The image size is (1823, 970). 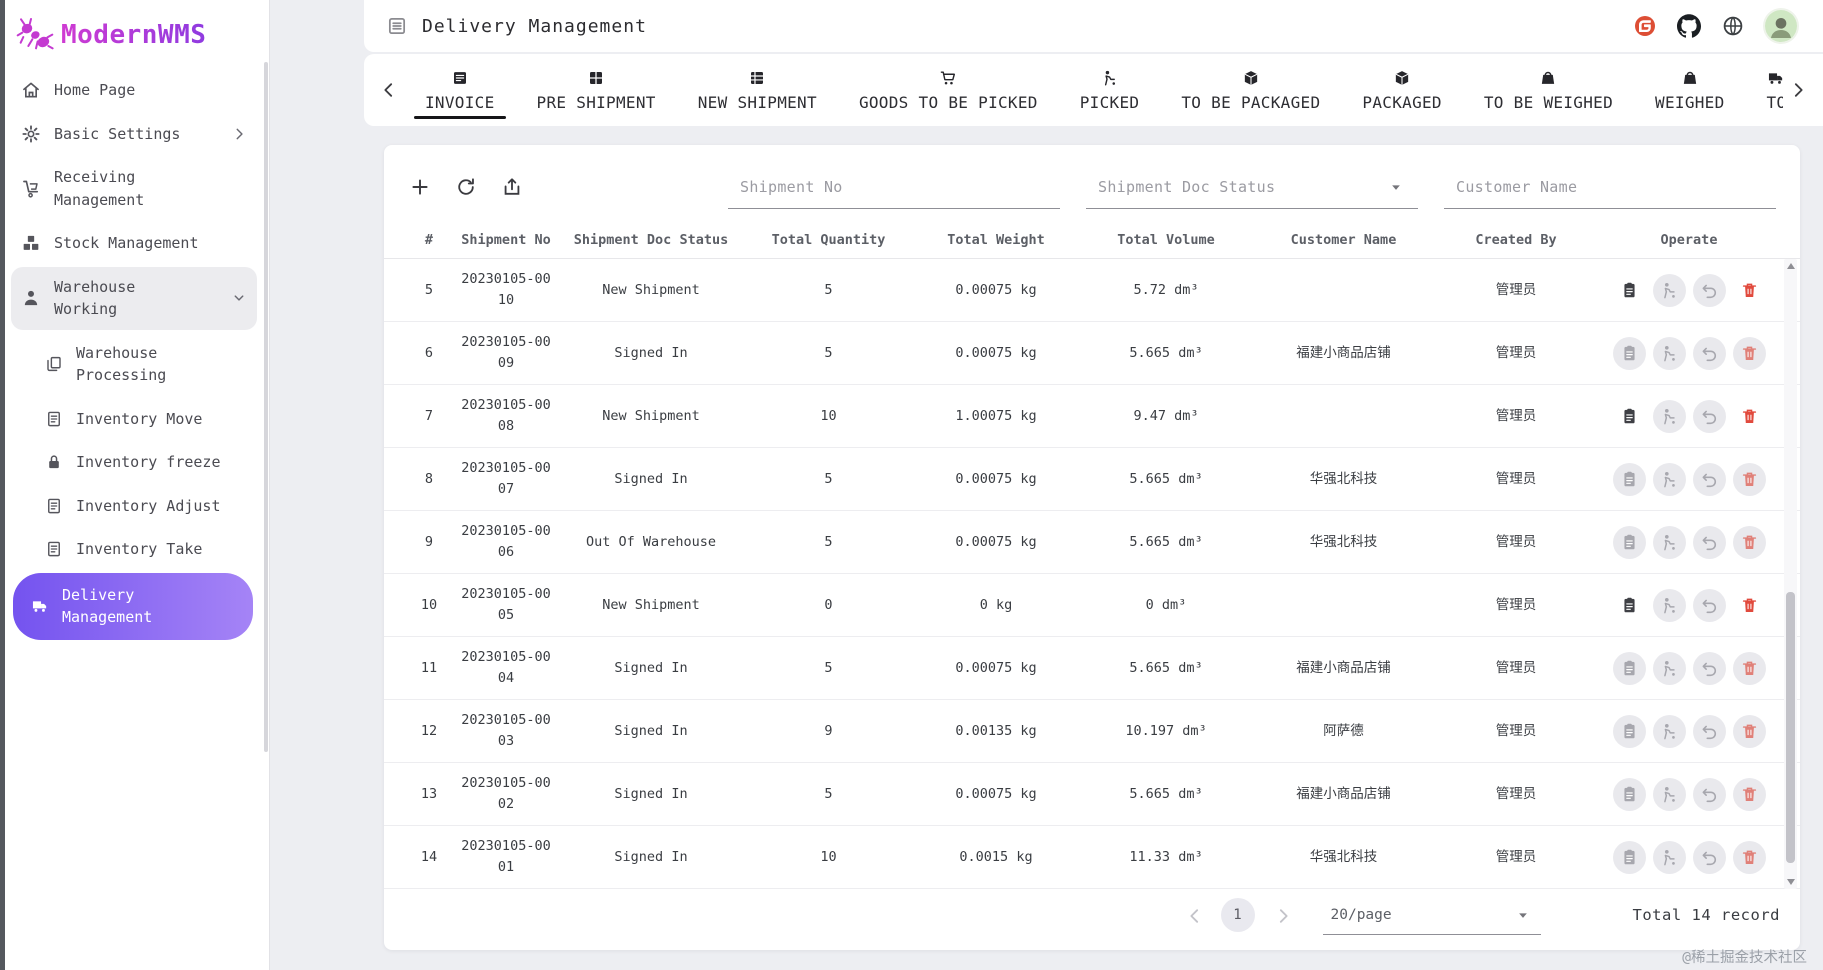 I want to click on table-scrollbar, so click(x=1790, y=574).